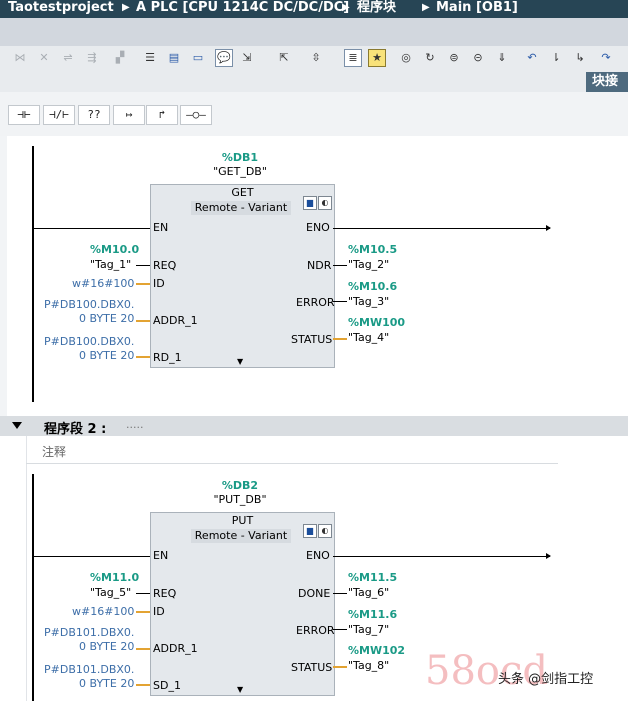 Image resolution: width=628 pixels, height=701 pixels. What do you see at coordinates (91, 228) in the screenshot?
I see `en-wire` at bounding box center [91, 228].